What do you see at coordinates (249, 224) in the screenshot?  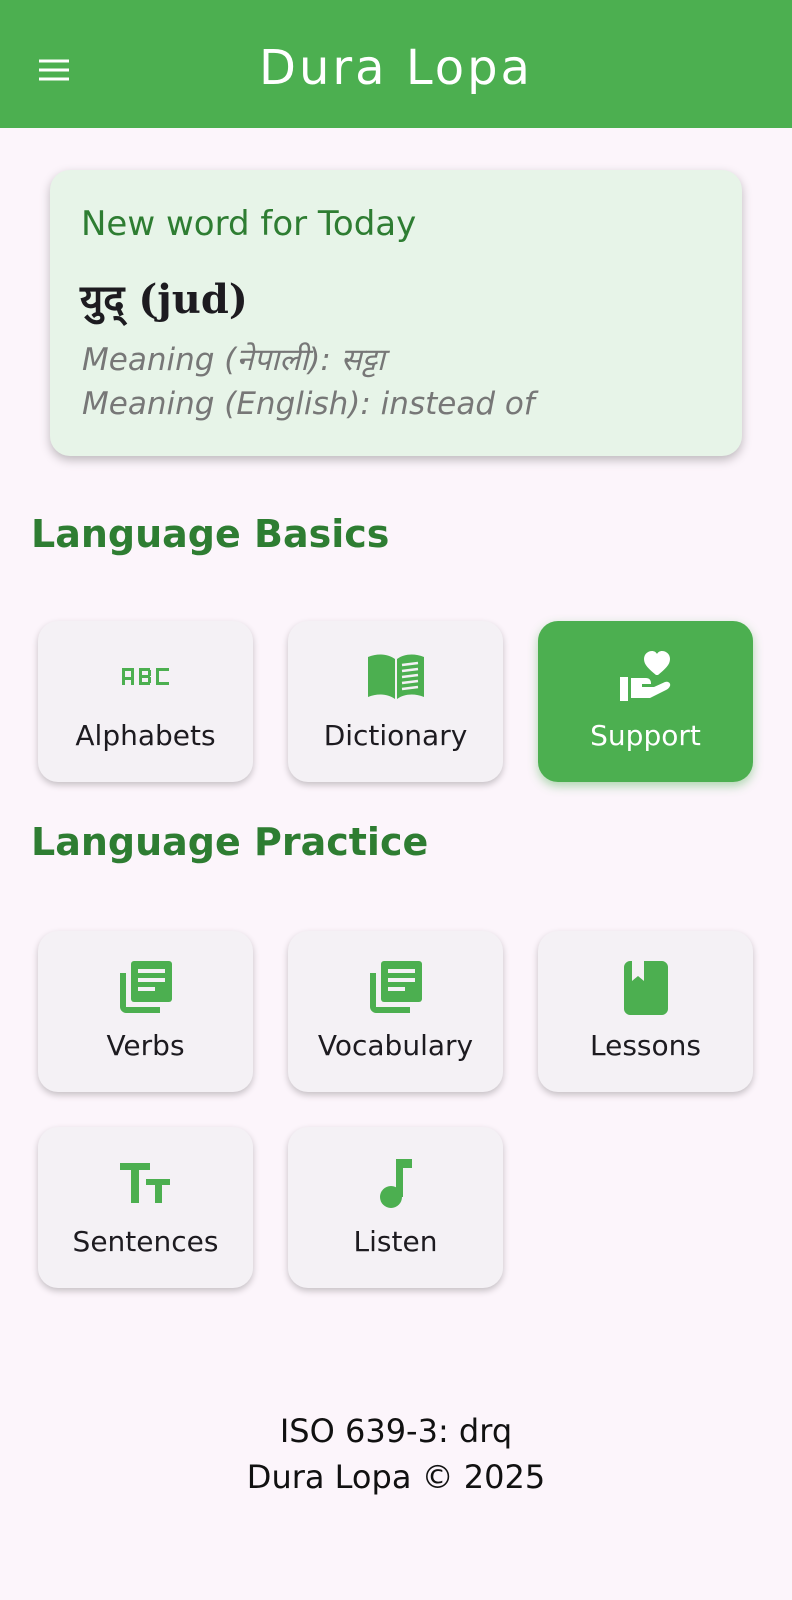 I see `word-of-the-day-heading: New word for Today` at bounding box center [249, 224].